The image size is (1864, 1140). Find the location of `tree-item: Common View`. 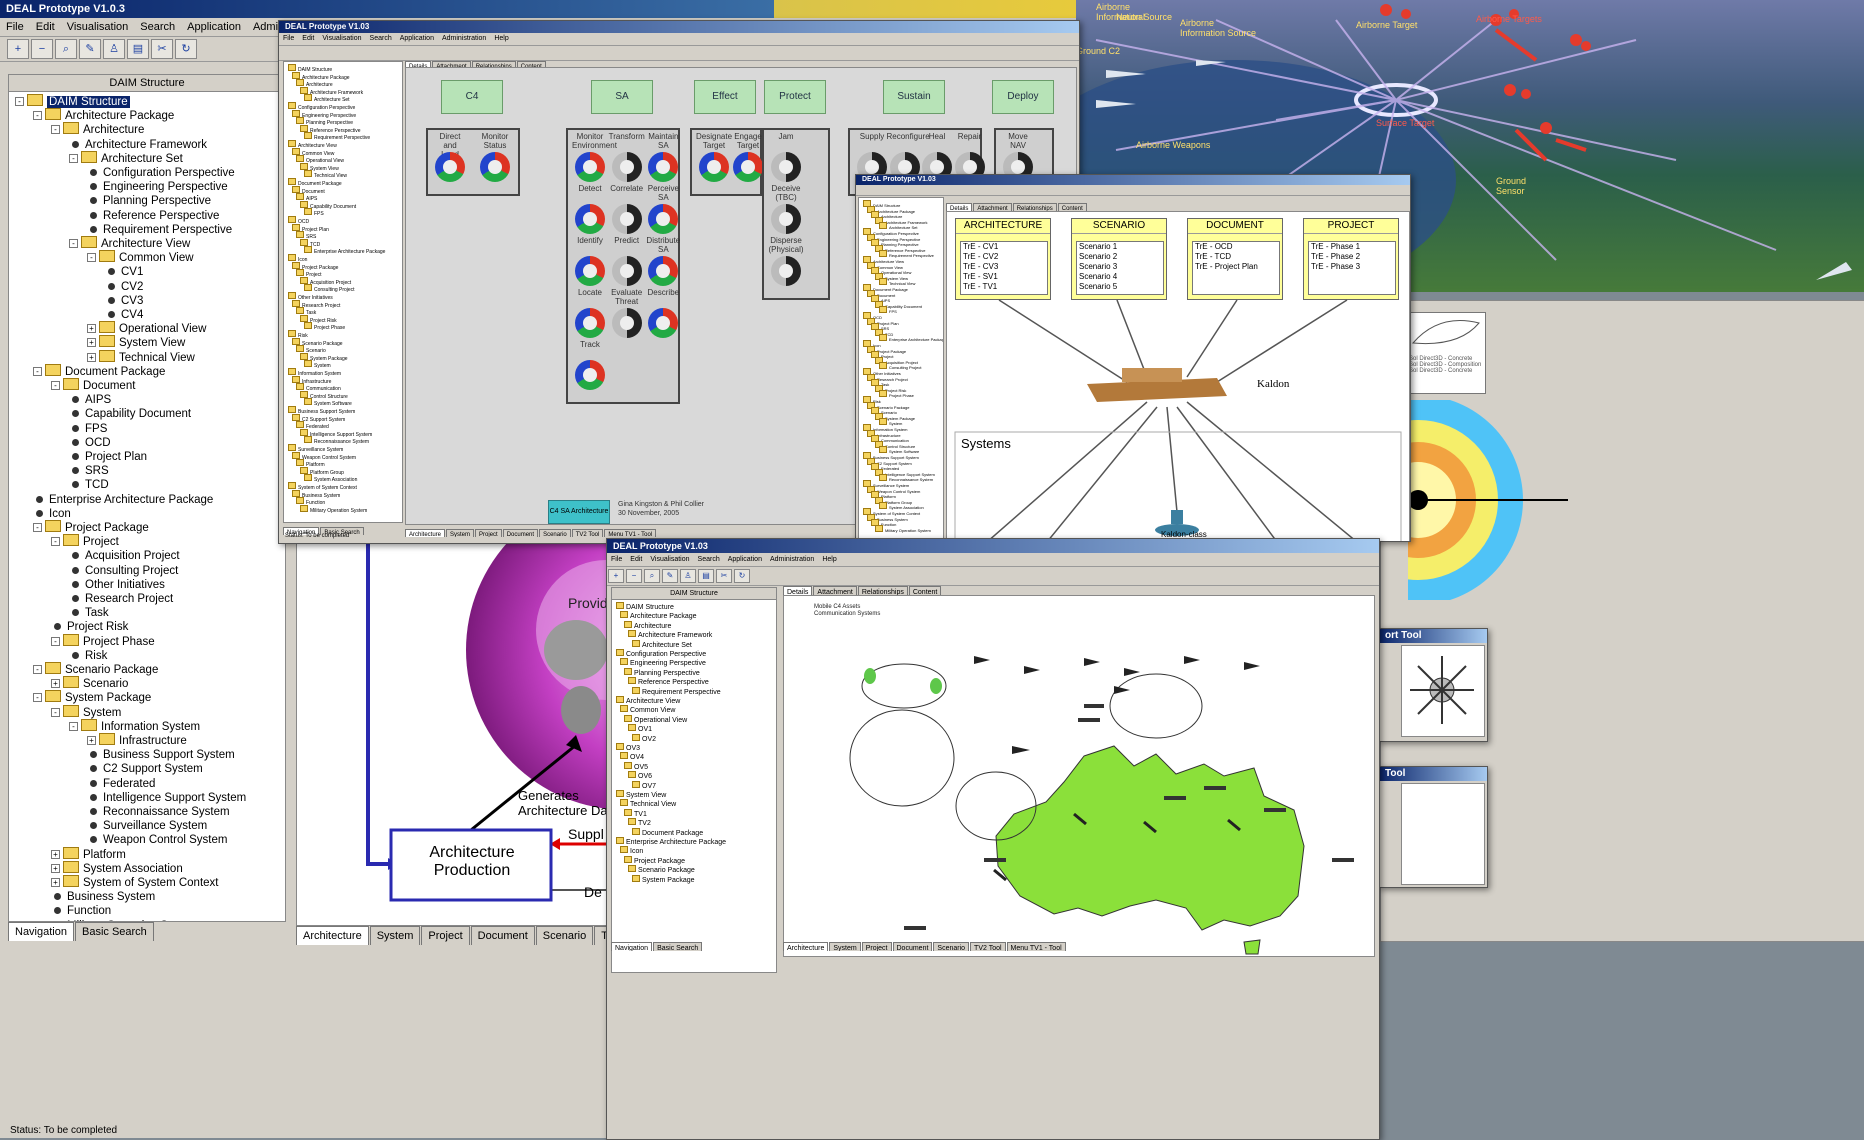

tree-item: Common View is located at coordinates (647, 709).